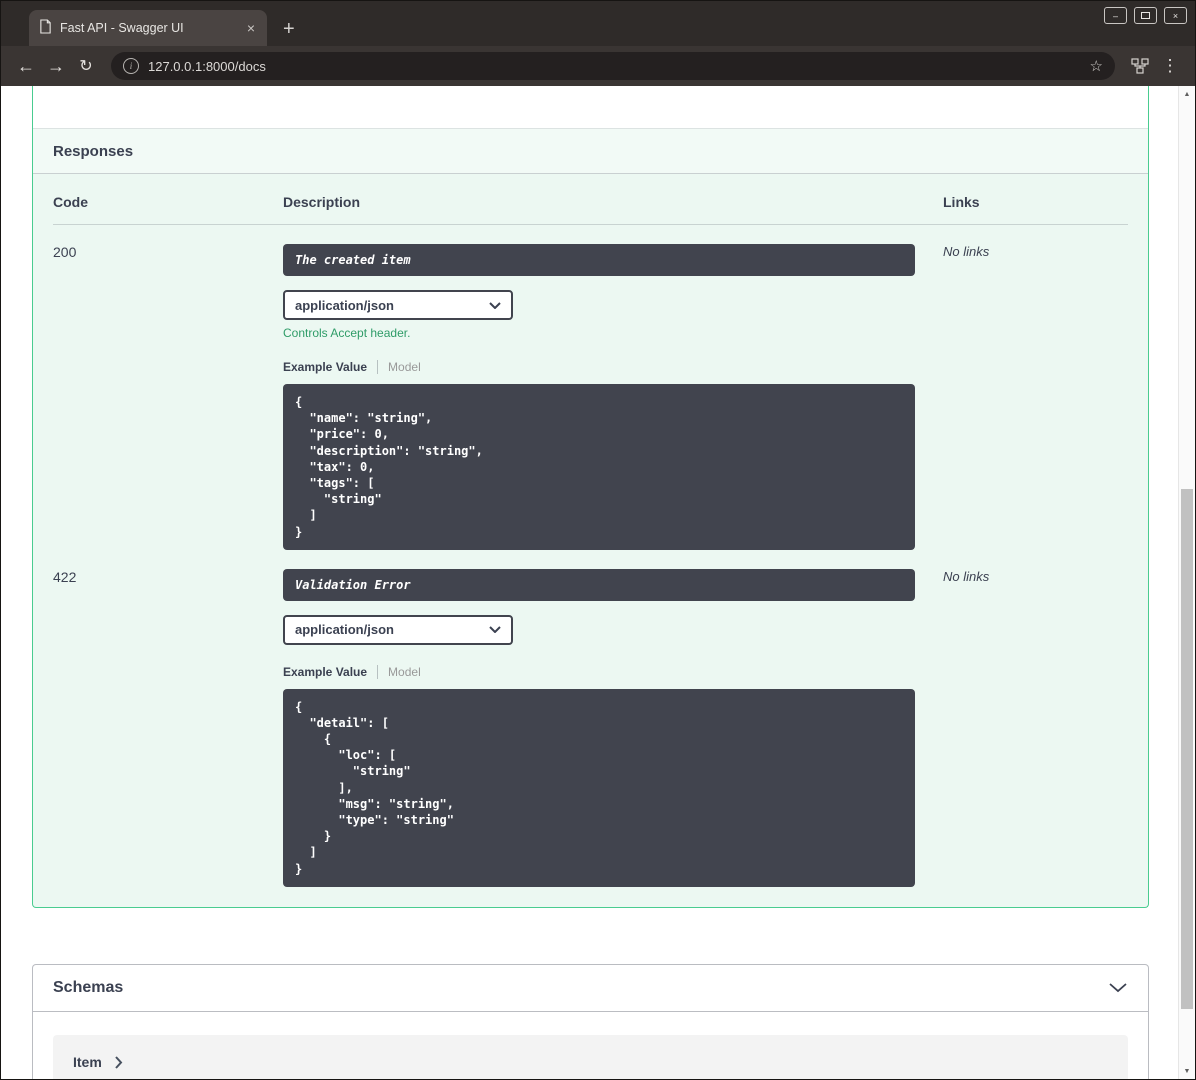 This screenshot has height=1080, width=1196. I want to click on opblock-spacer, so click(590, 107).